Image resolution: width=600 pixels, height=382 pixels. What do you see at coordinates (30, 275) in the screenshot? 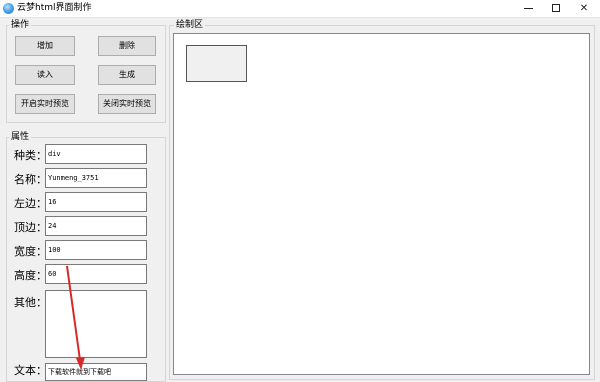
I see `height-label: 高度：` at bounding box center [30, 275].